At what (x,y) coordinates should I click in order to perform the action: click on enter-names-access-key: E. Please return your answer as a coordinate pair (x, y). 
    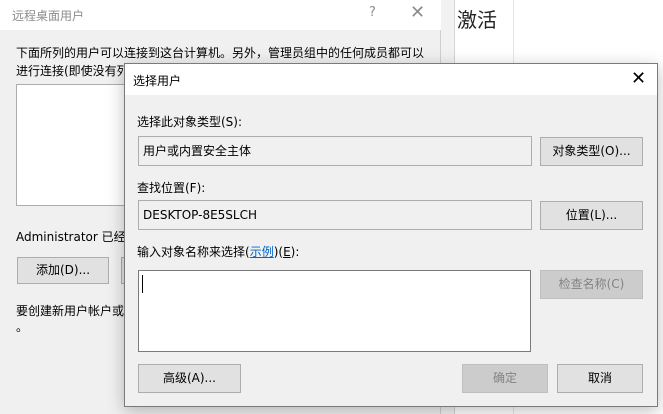
    Looking at the image, I should click on (287, 252).